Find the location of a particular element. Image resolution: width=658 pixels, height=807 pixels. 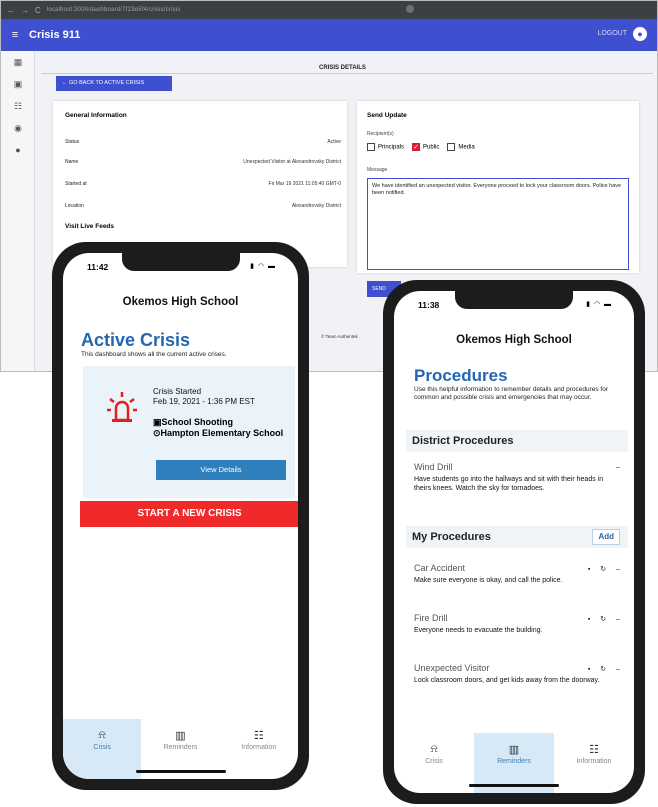

crisis-started-label: Crisis Started is located at coordinates (177, 391).